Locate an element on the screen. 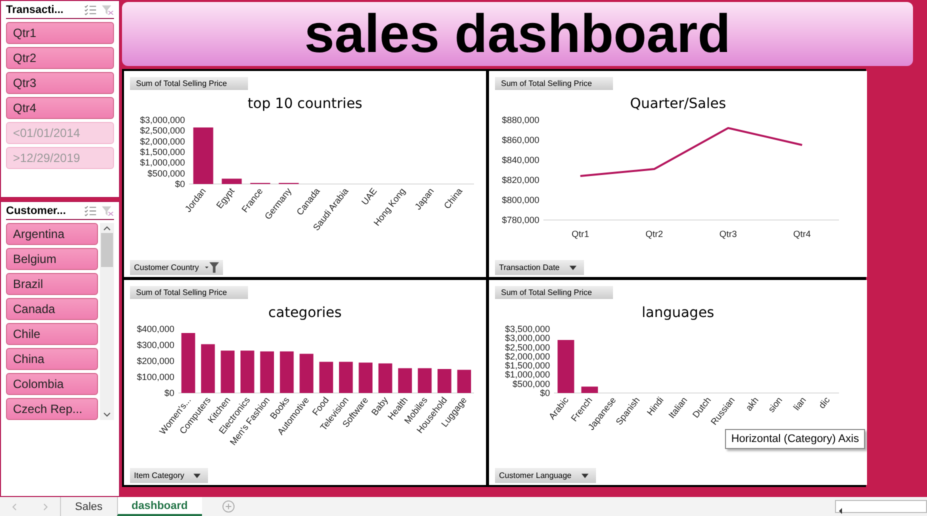 The height and width of the screenshot is (516, 927). slicer-item: Qtr4 is located at coordinates (60, 108).